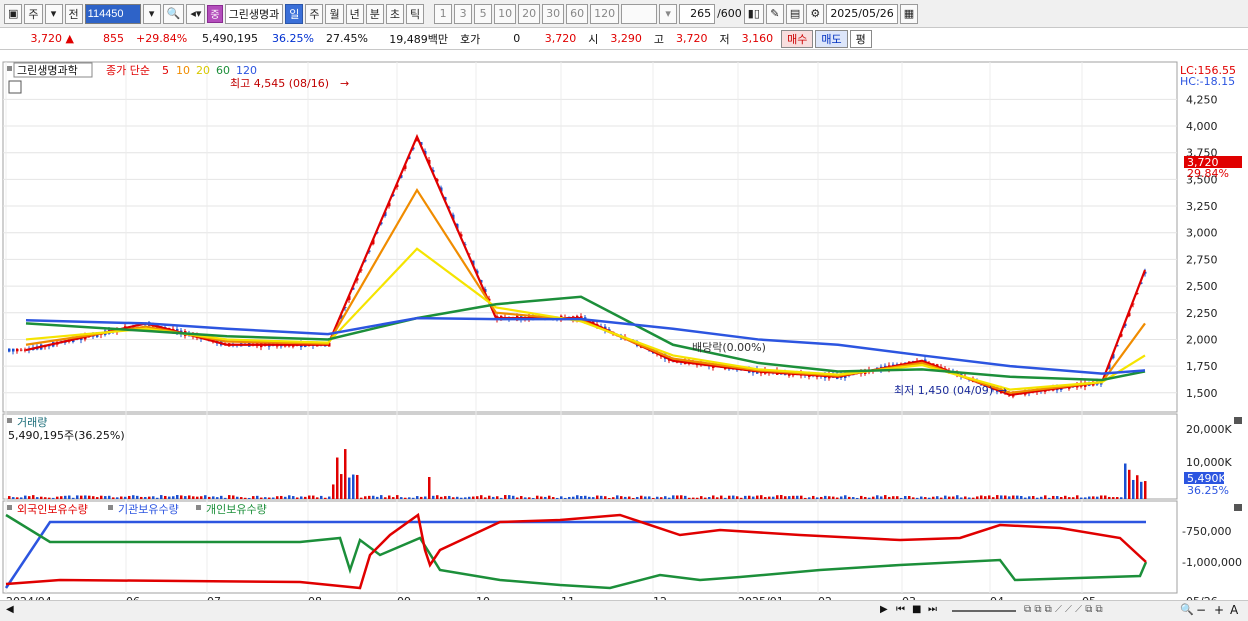 The width and height of the screenshot is (1248, 621). Describe the element at coordinates (916, 609) in the screenshot. I see `stop-icon: ■` at that location.